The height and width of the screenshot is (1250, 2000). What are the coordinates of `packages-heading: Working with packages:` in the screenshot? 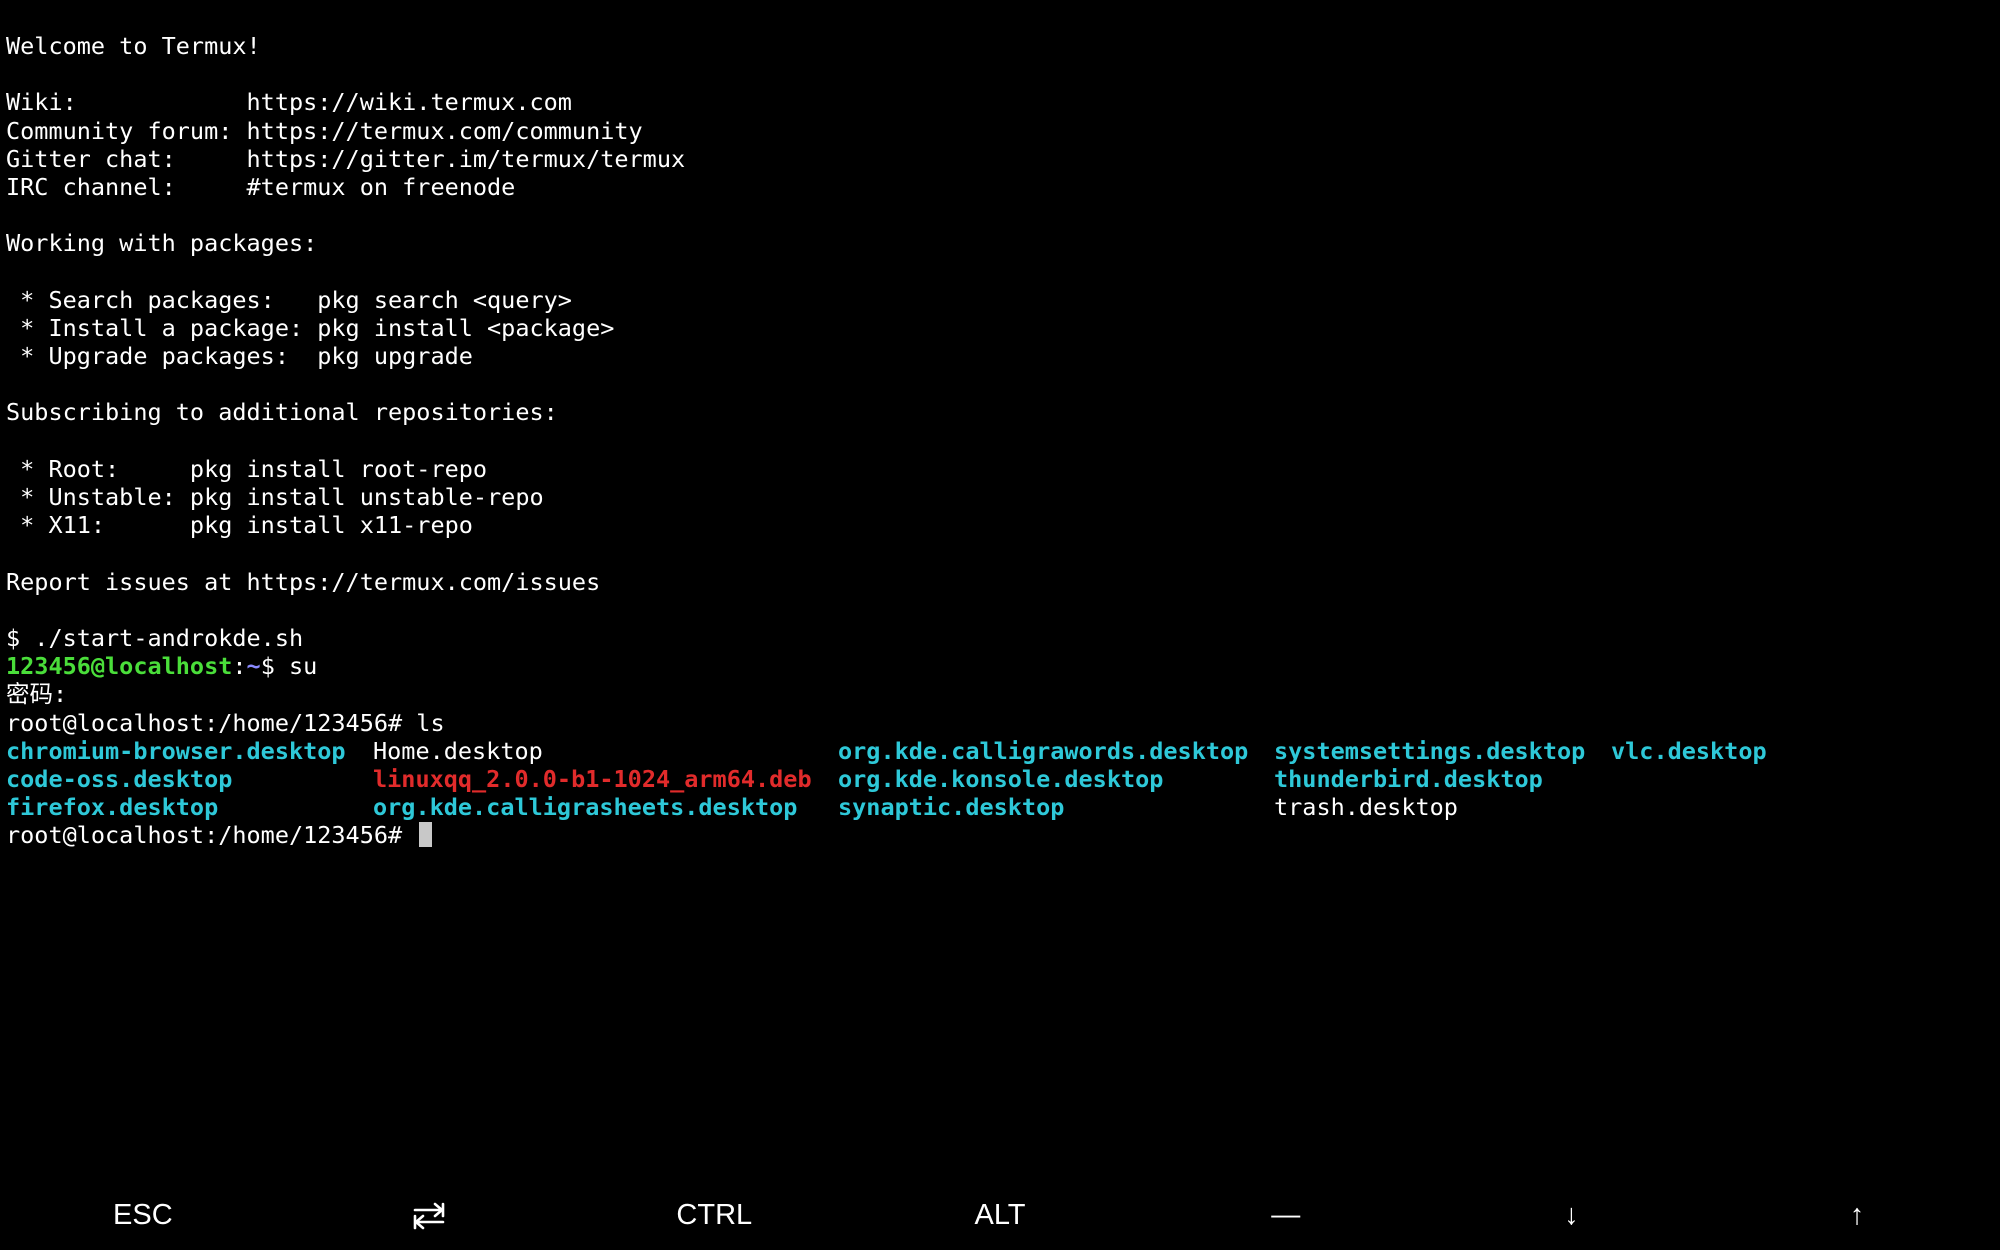 It's located at (162, 243).